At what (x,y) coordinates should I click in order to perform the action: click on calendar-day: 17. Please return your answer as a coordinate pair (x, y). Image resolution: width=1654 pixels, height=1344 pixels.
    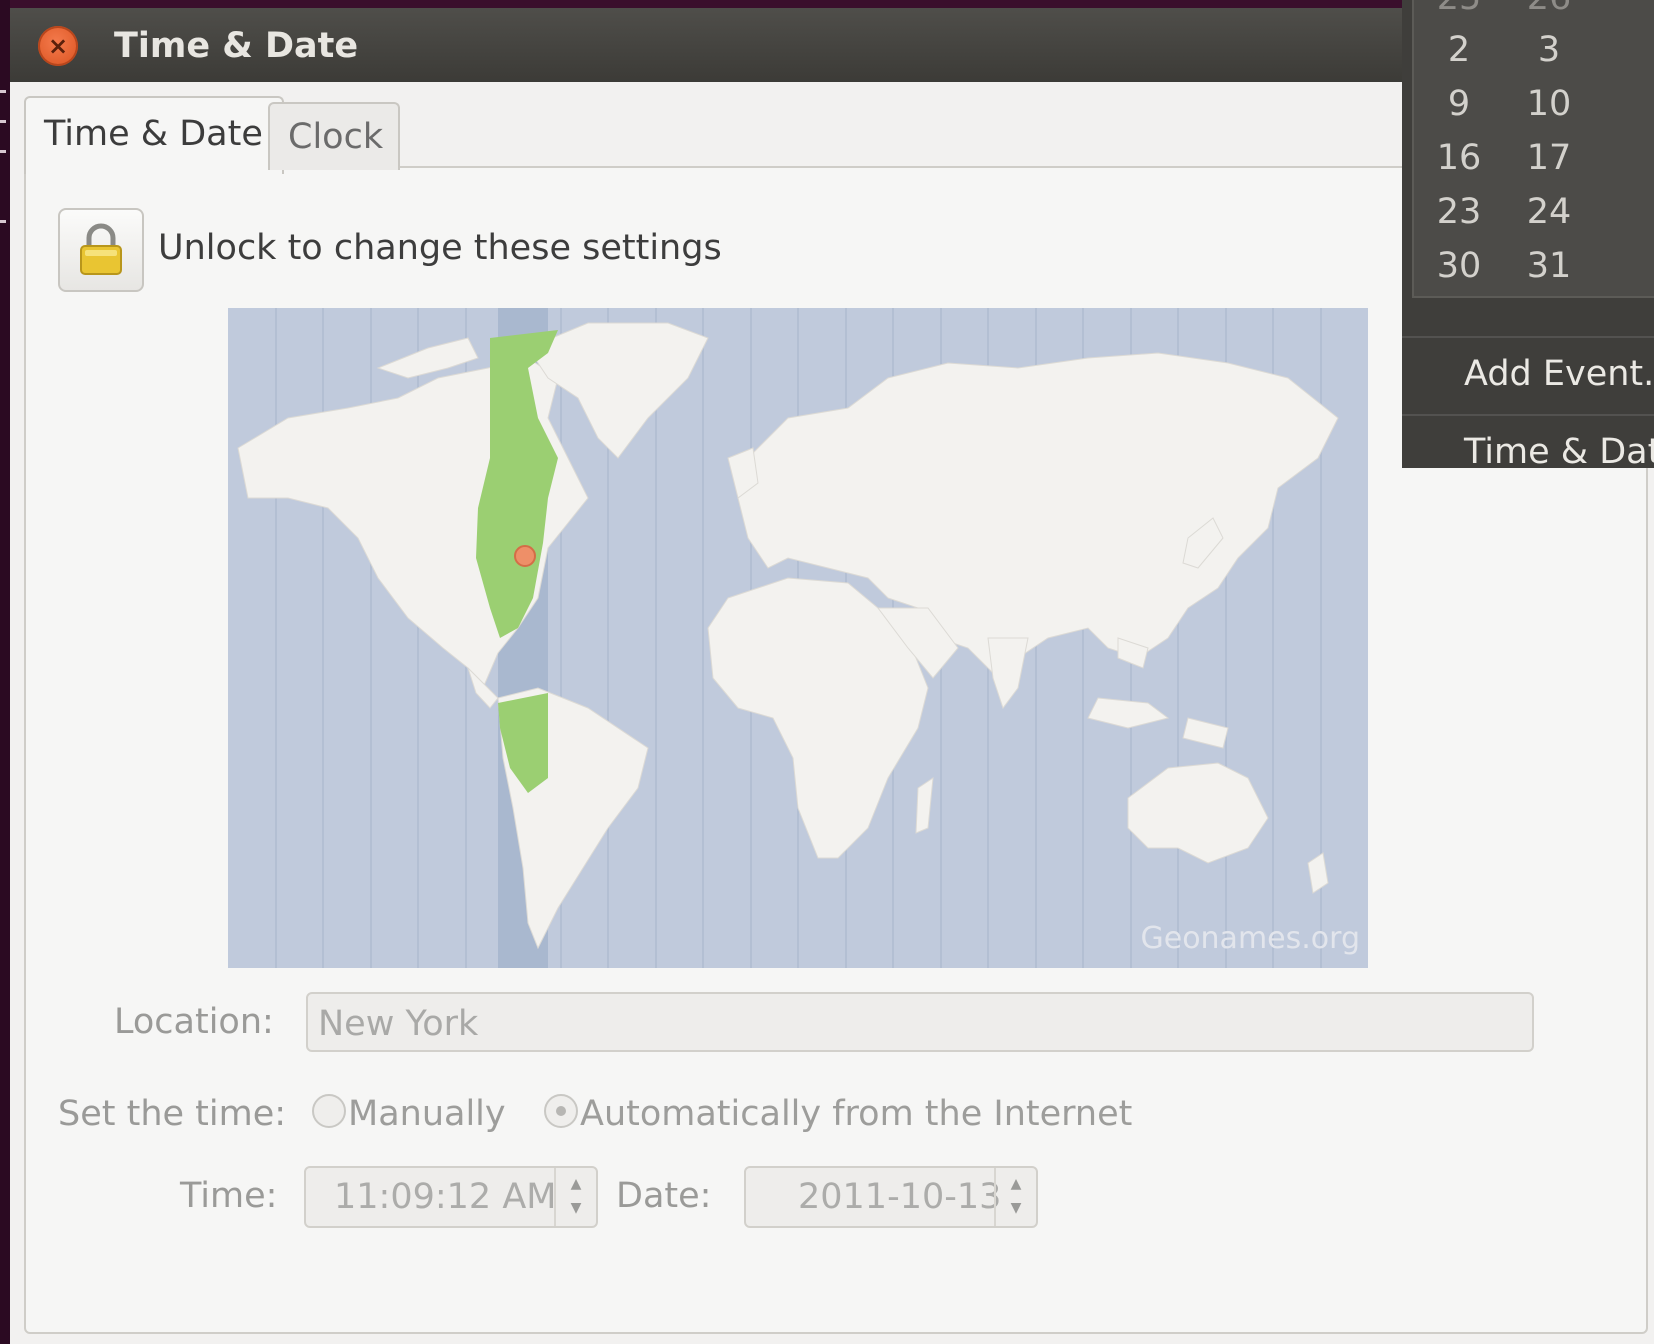
    Looking at the image, I should click on (1549, 158).